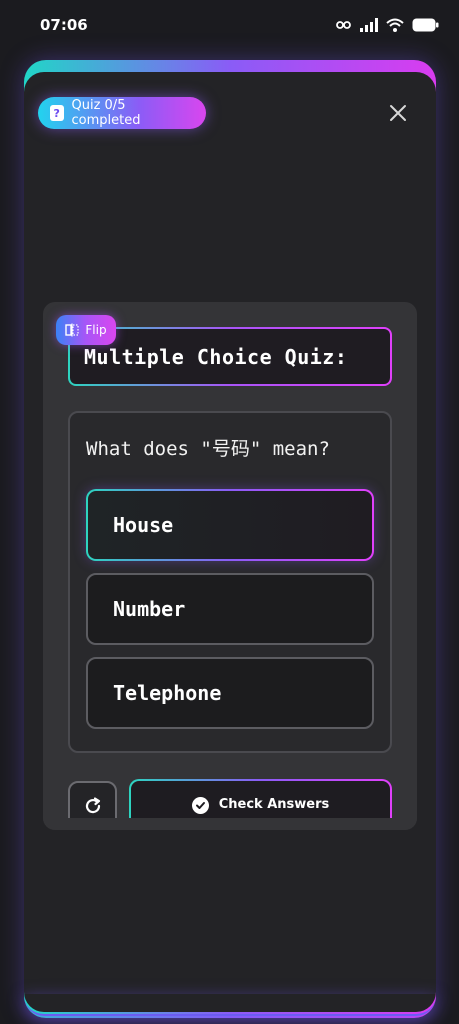 This screenshot has width=459, height=1024. Describe the element at coordinates (96, 330) in the screenshot. I see `flip-label: Flip` at that location.